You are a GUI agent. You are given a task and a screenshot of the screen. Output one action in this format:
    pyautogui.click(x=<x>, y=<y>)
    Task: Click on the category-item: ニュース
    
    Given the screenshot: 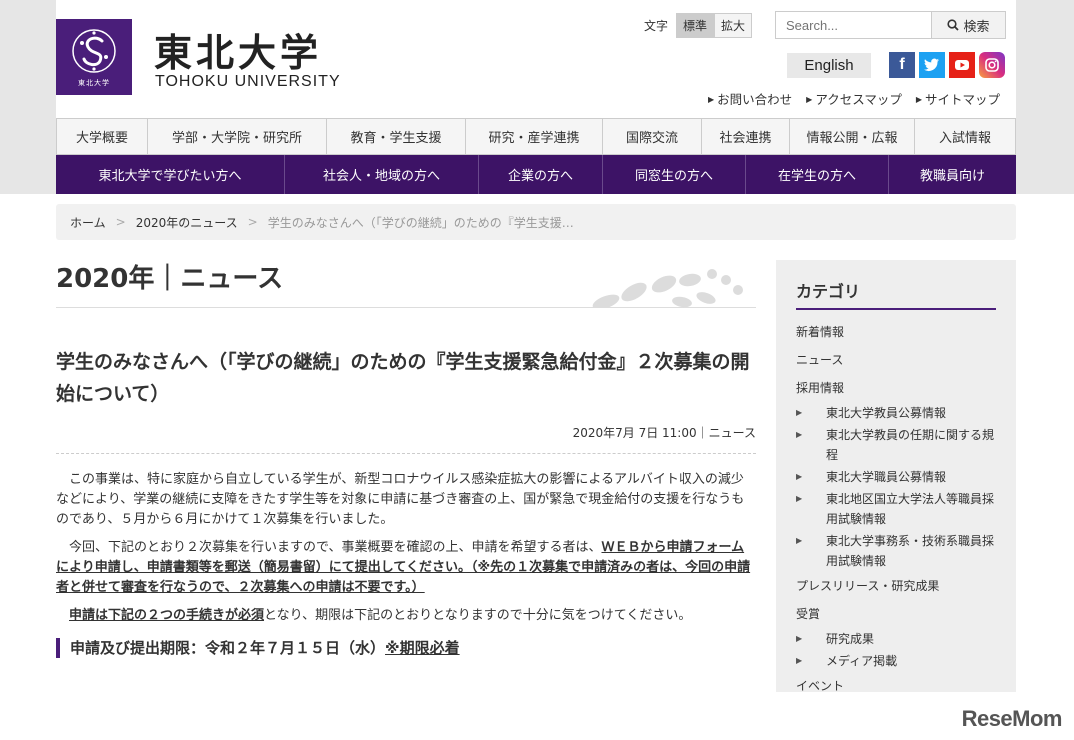 What is the action you would take?
    pyautogui.click(x=896, y=360)
    